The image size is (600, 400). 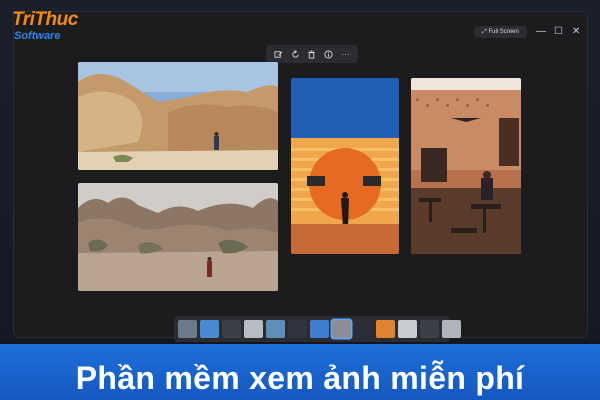 I want to click on more-icon: ···, so click(x=346, y=54).